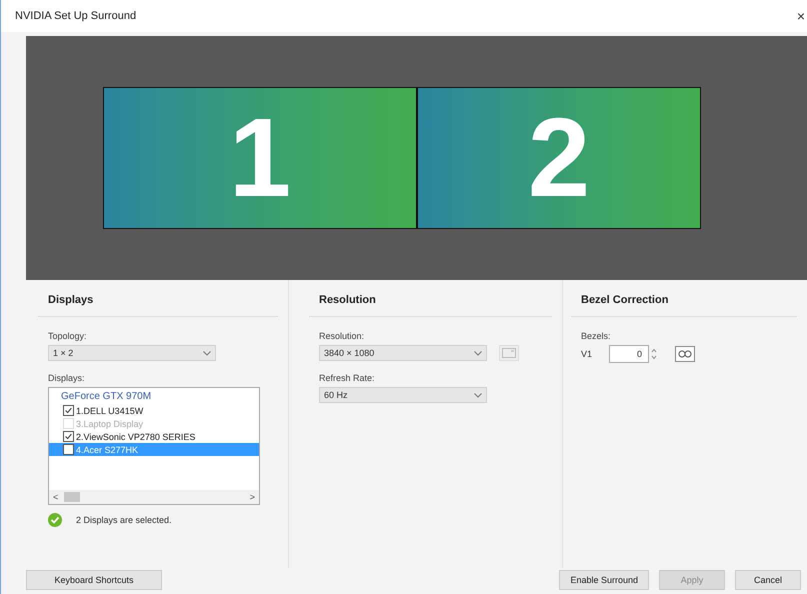 The image size is (807, 594). Describe the element at coordinates (252, 497) in the screenshot. I see `scroll-right-arrow: >` at that location.